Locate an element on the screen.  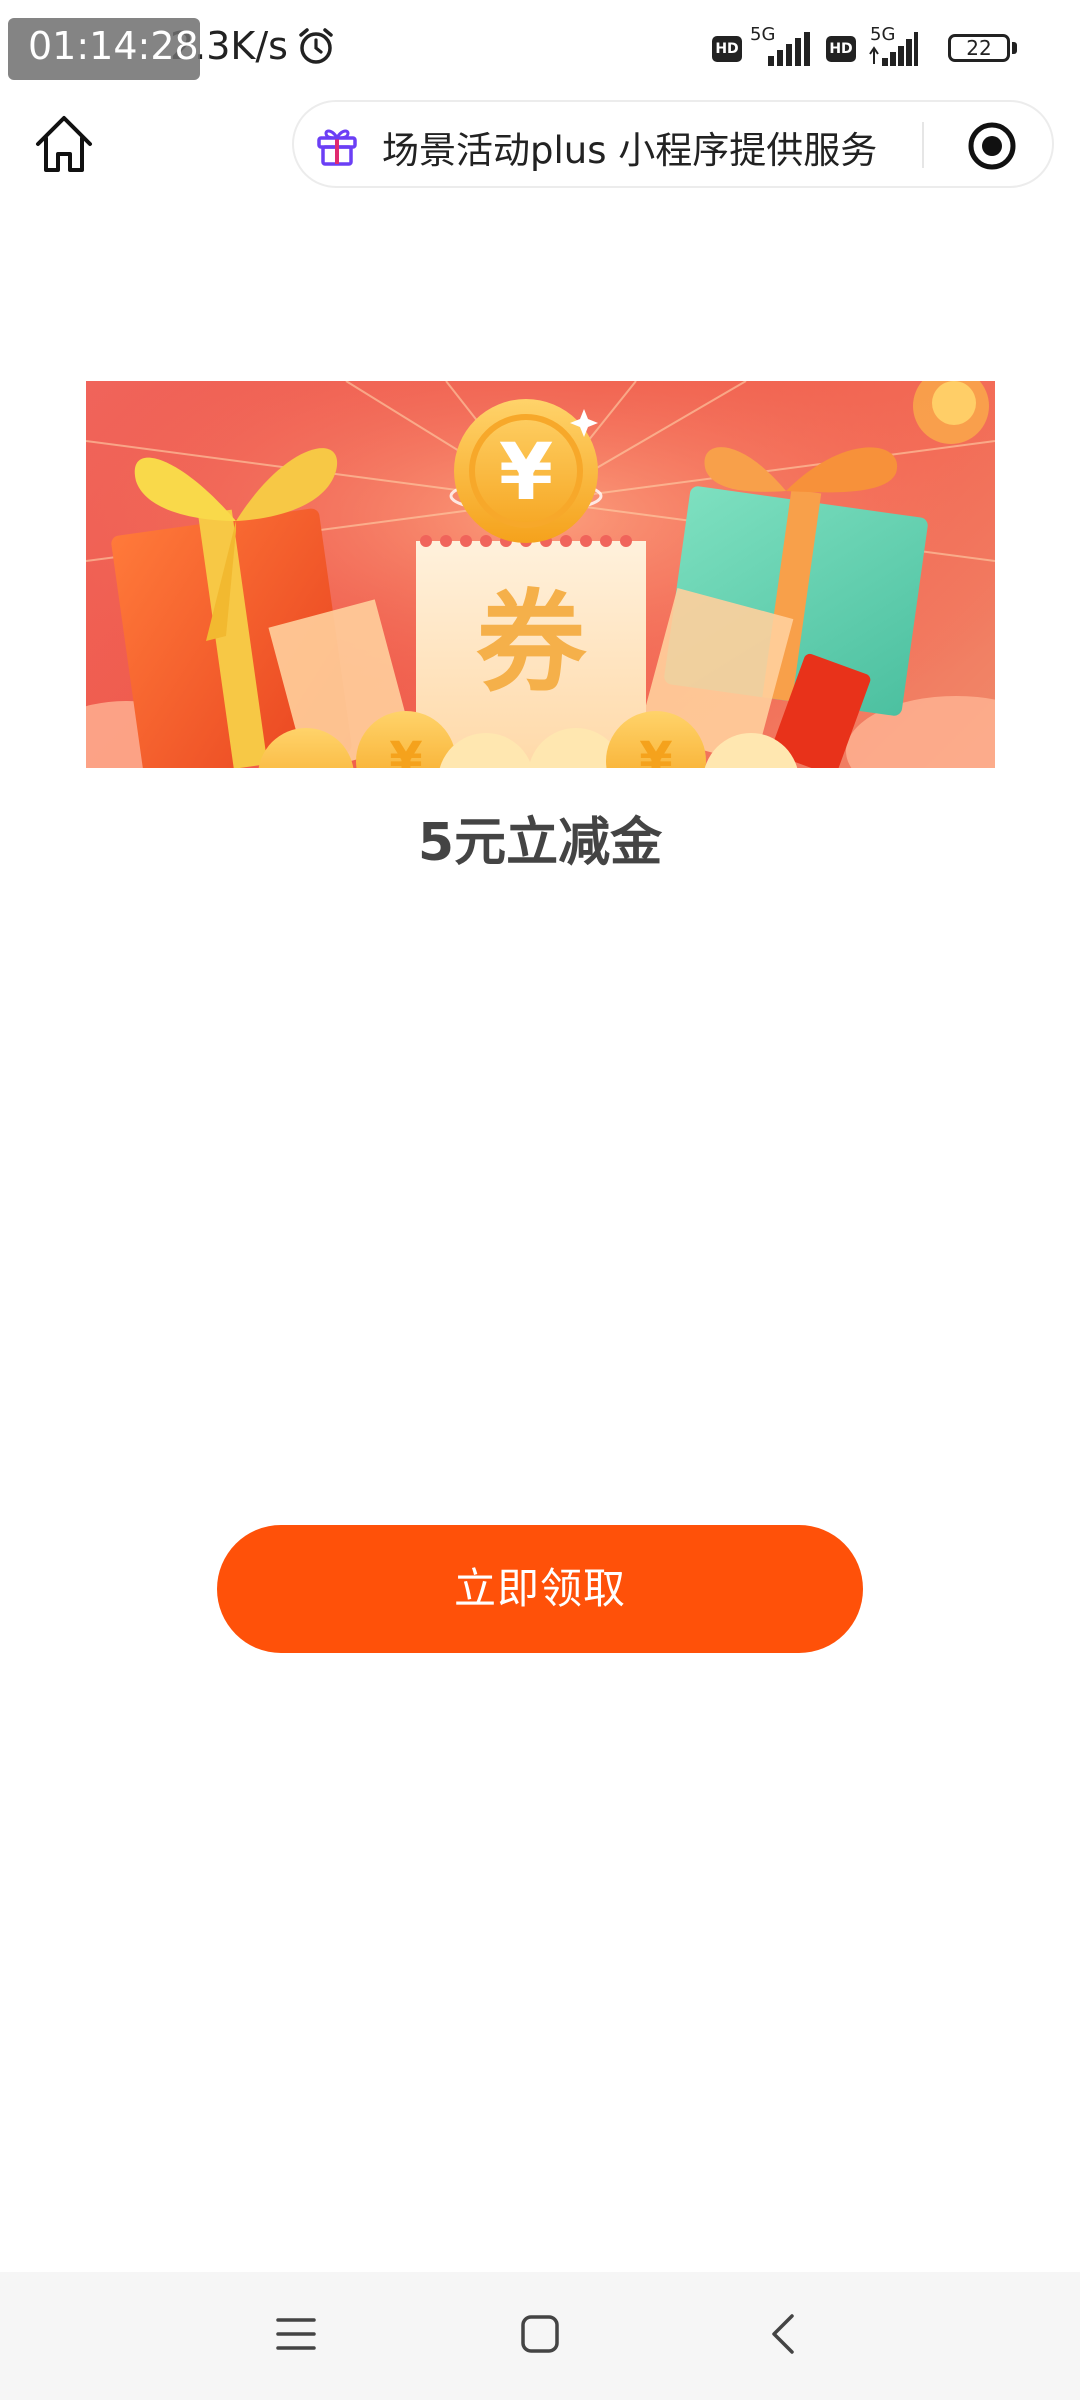
home-icon is located at coordinates (64, 144).